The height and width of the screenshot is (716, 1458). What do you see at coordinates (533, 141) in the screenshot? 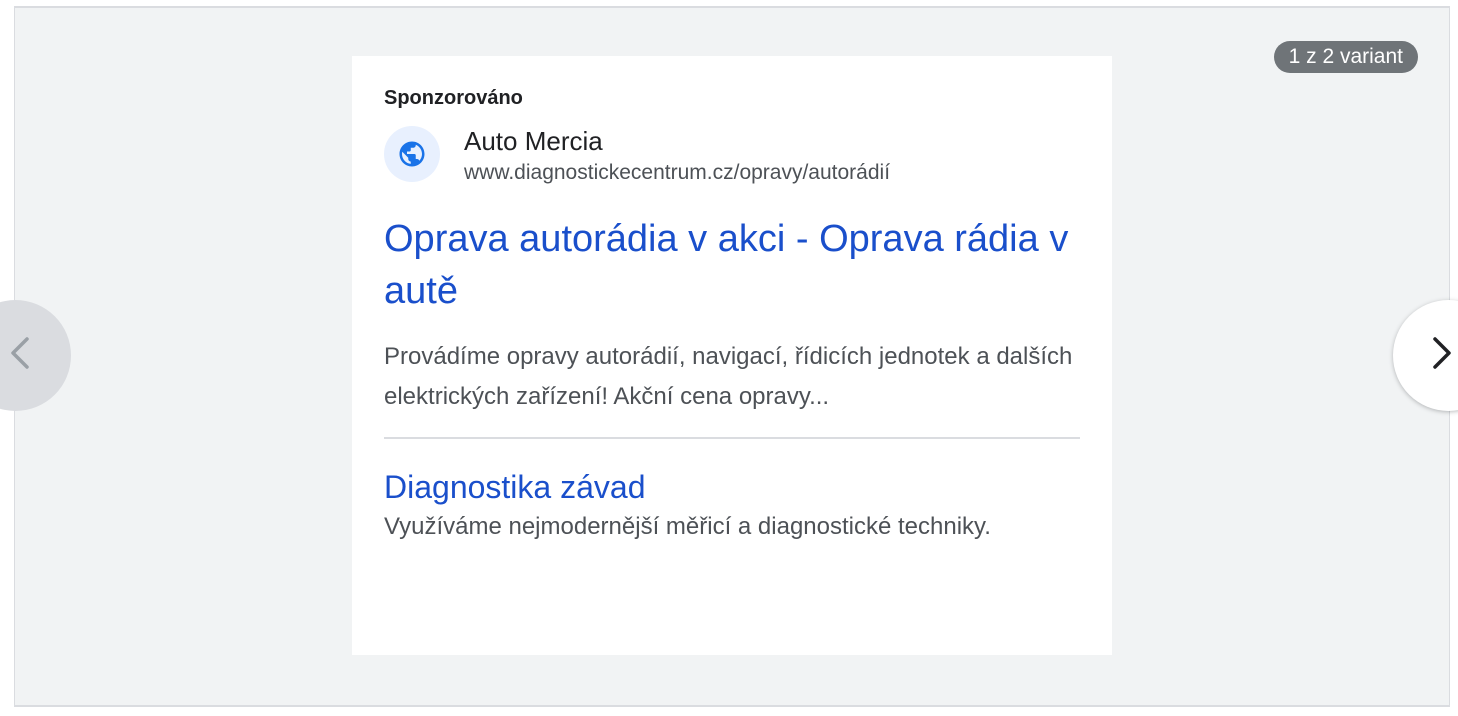
I see `advertiser-name: Auto Mercia` at bounding box center [533, 141].